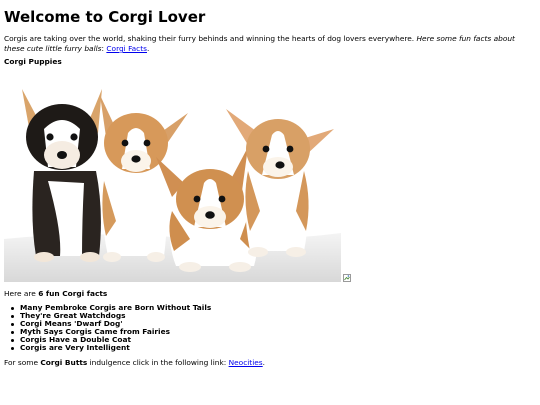 The height and width of the screenshot is (405, 540). Describe the element at coordinates (22, 362) in the screenshot. I see `outro-prefix: For some` at that location.